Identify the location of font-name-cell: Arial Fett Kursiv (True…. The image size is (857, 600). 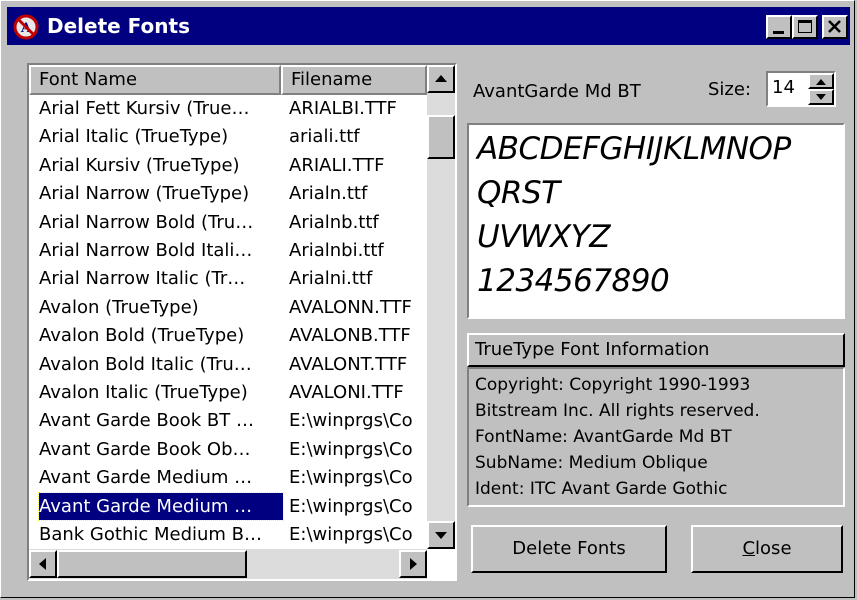
(144, 108).